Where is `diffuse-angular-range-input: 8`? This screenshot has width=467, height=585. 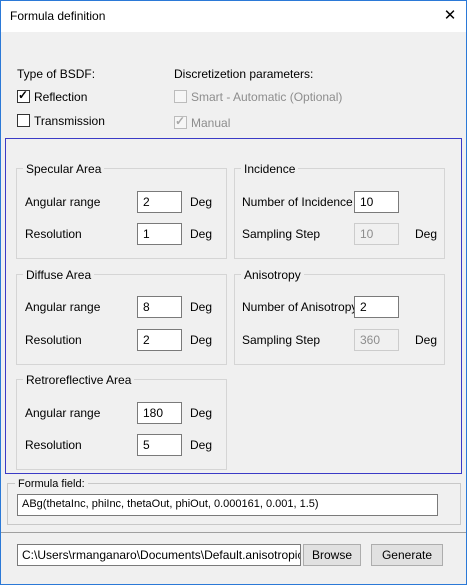 diffuse-angular-range-input: 8 is located at coordinates (159, 307).